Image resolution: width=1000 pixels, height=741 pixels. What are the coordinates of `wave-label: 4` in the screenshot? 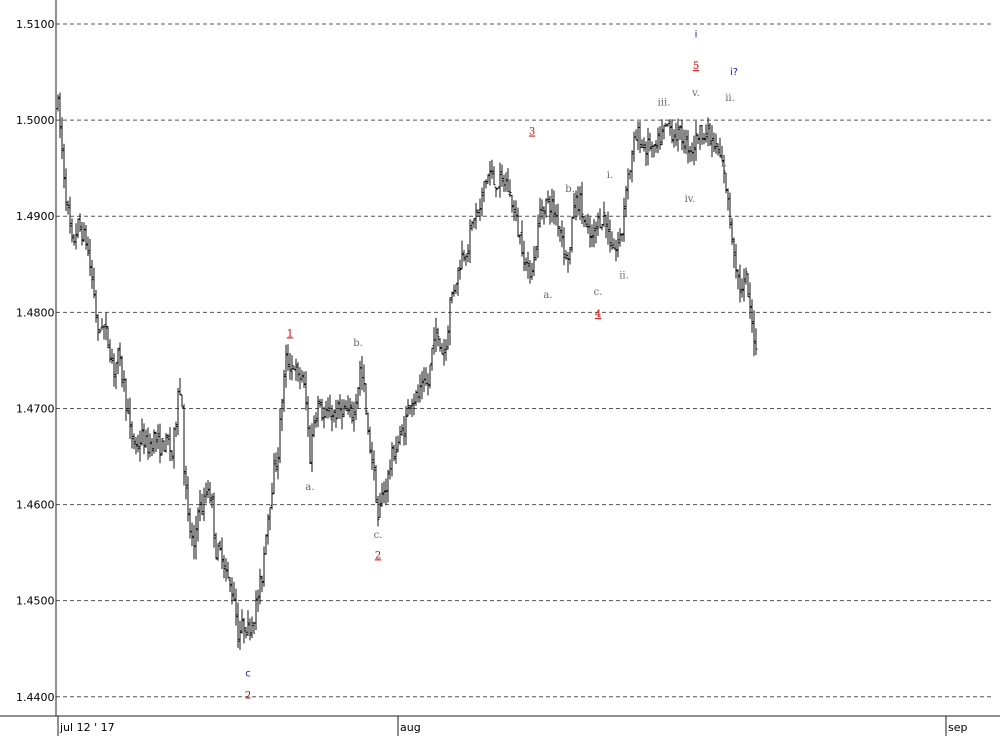 It's located at (598, 314).